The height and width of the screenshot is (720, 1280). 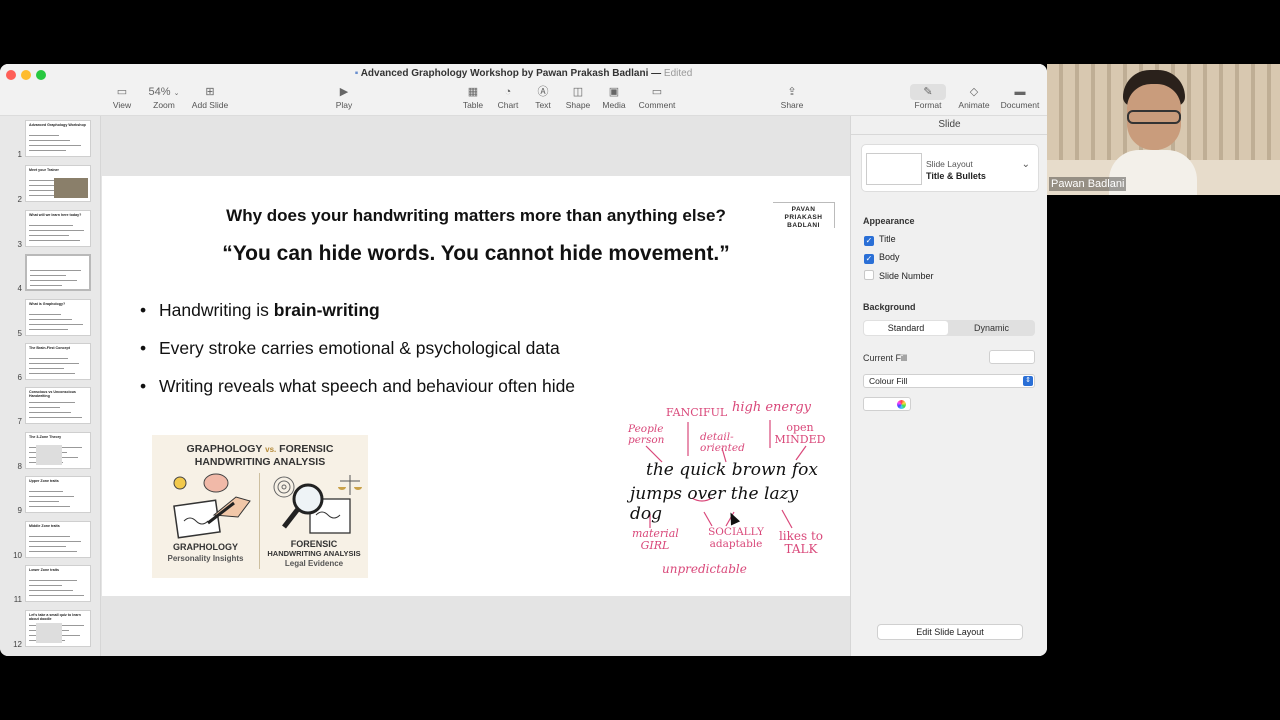 What do you see at coordinates (314, 563) in the screenshot?
I see `forensic-sublabel: Legal Evidence` at bounding box center [314, 563].